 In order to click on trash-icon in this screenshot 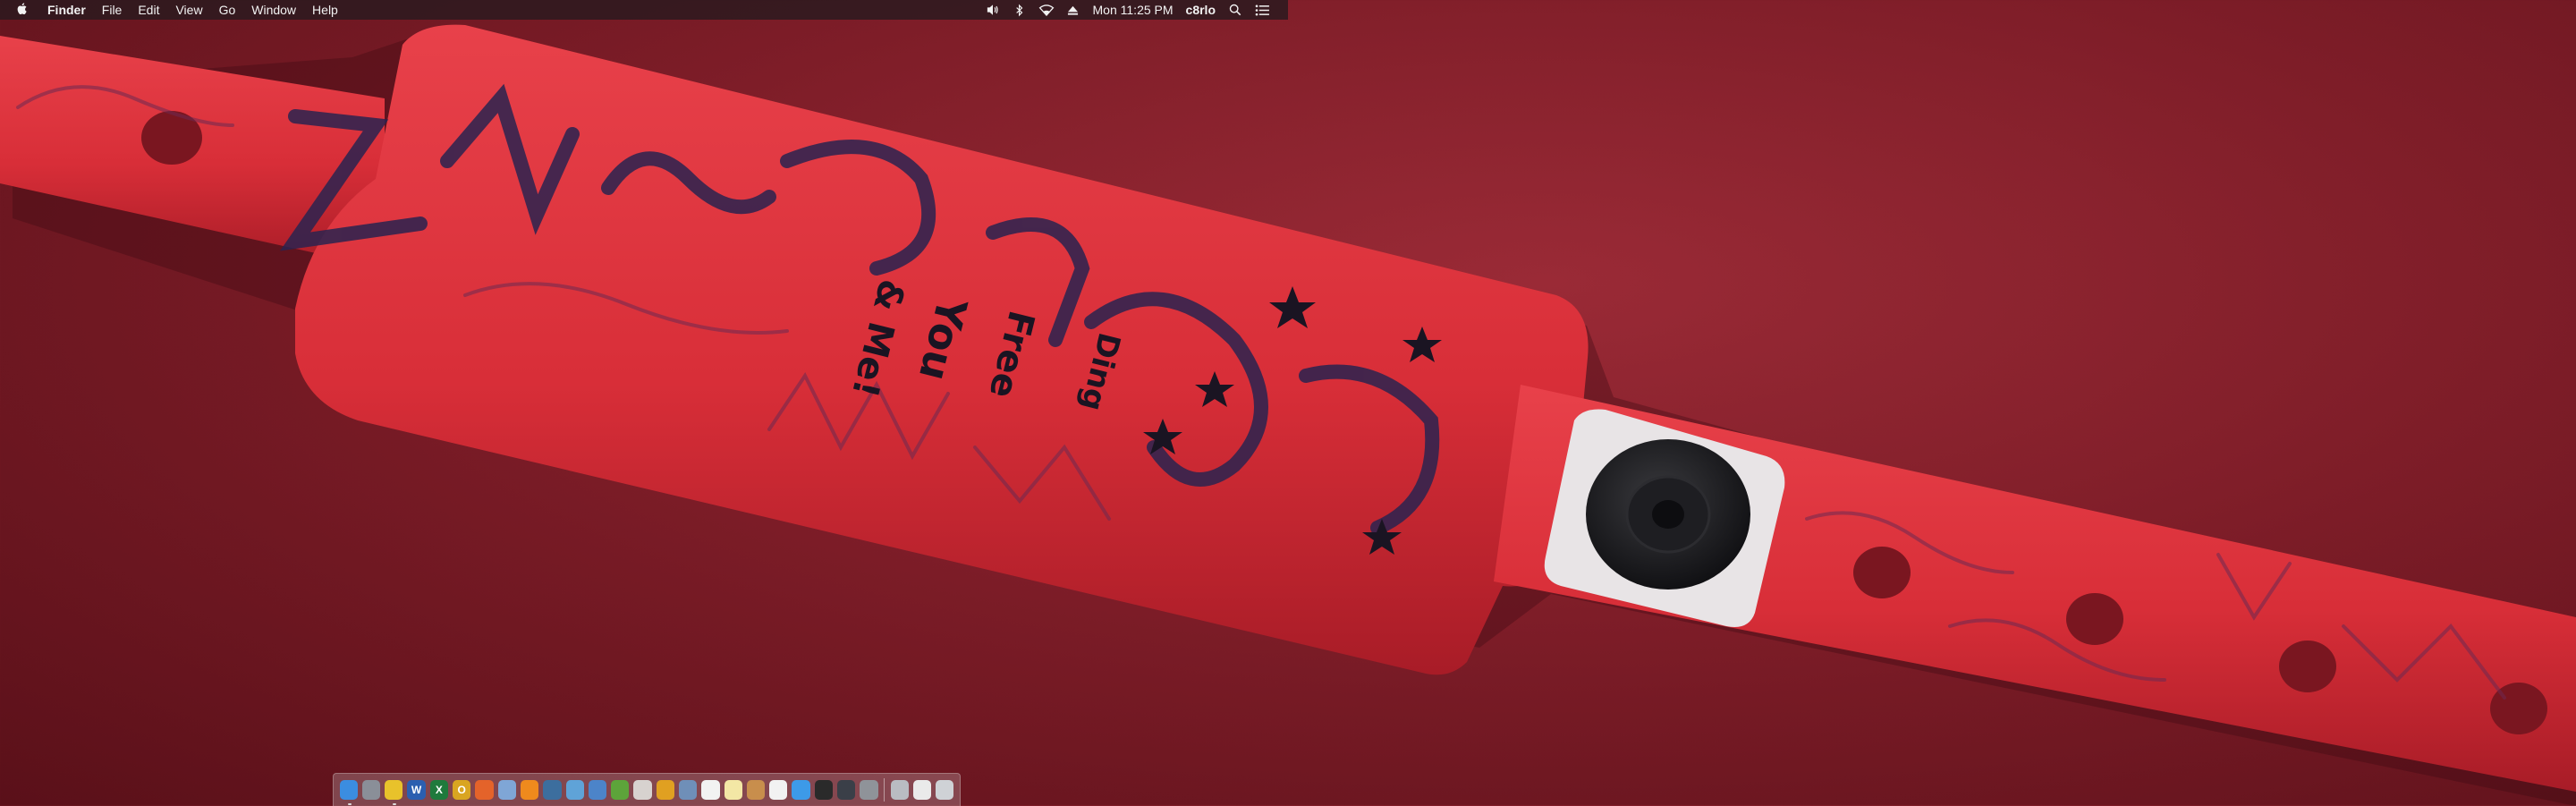, I will do `click(945, 790)`.